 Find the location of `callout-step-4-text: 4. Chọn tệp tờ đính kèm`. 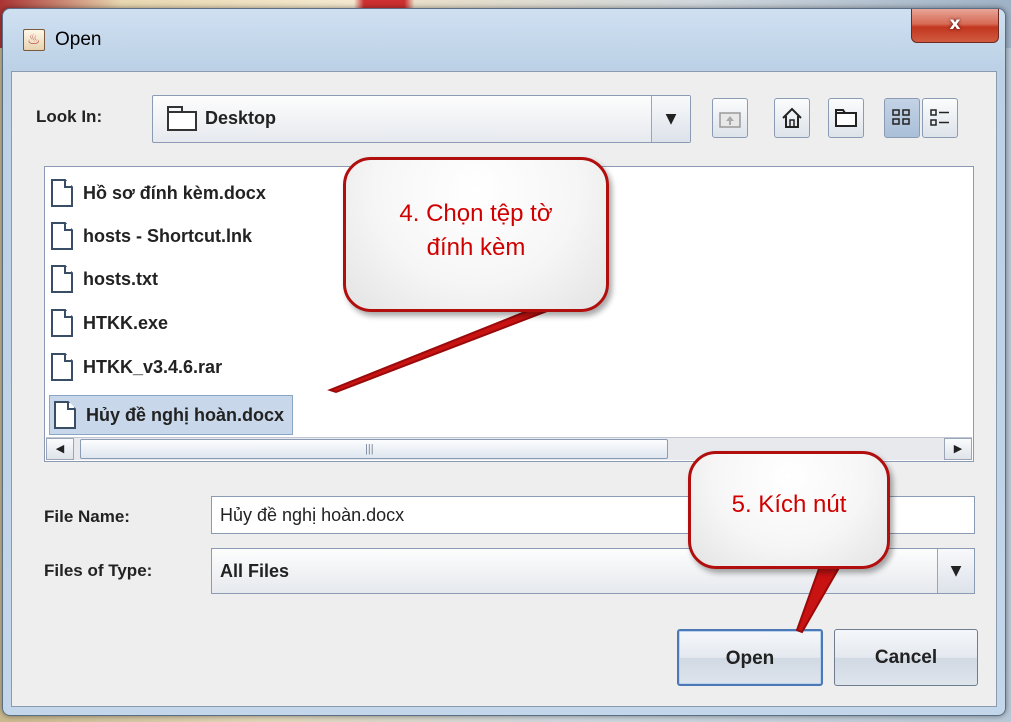

callout-step-4-text: 4. Chọn tệp tờ đính kèm is located at coordinates (476, 231).